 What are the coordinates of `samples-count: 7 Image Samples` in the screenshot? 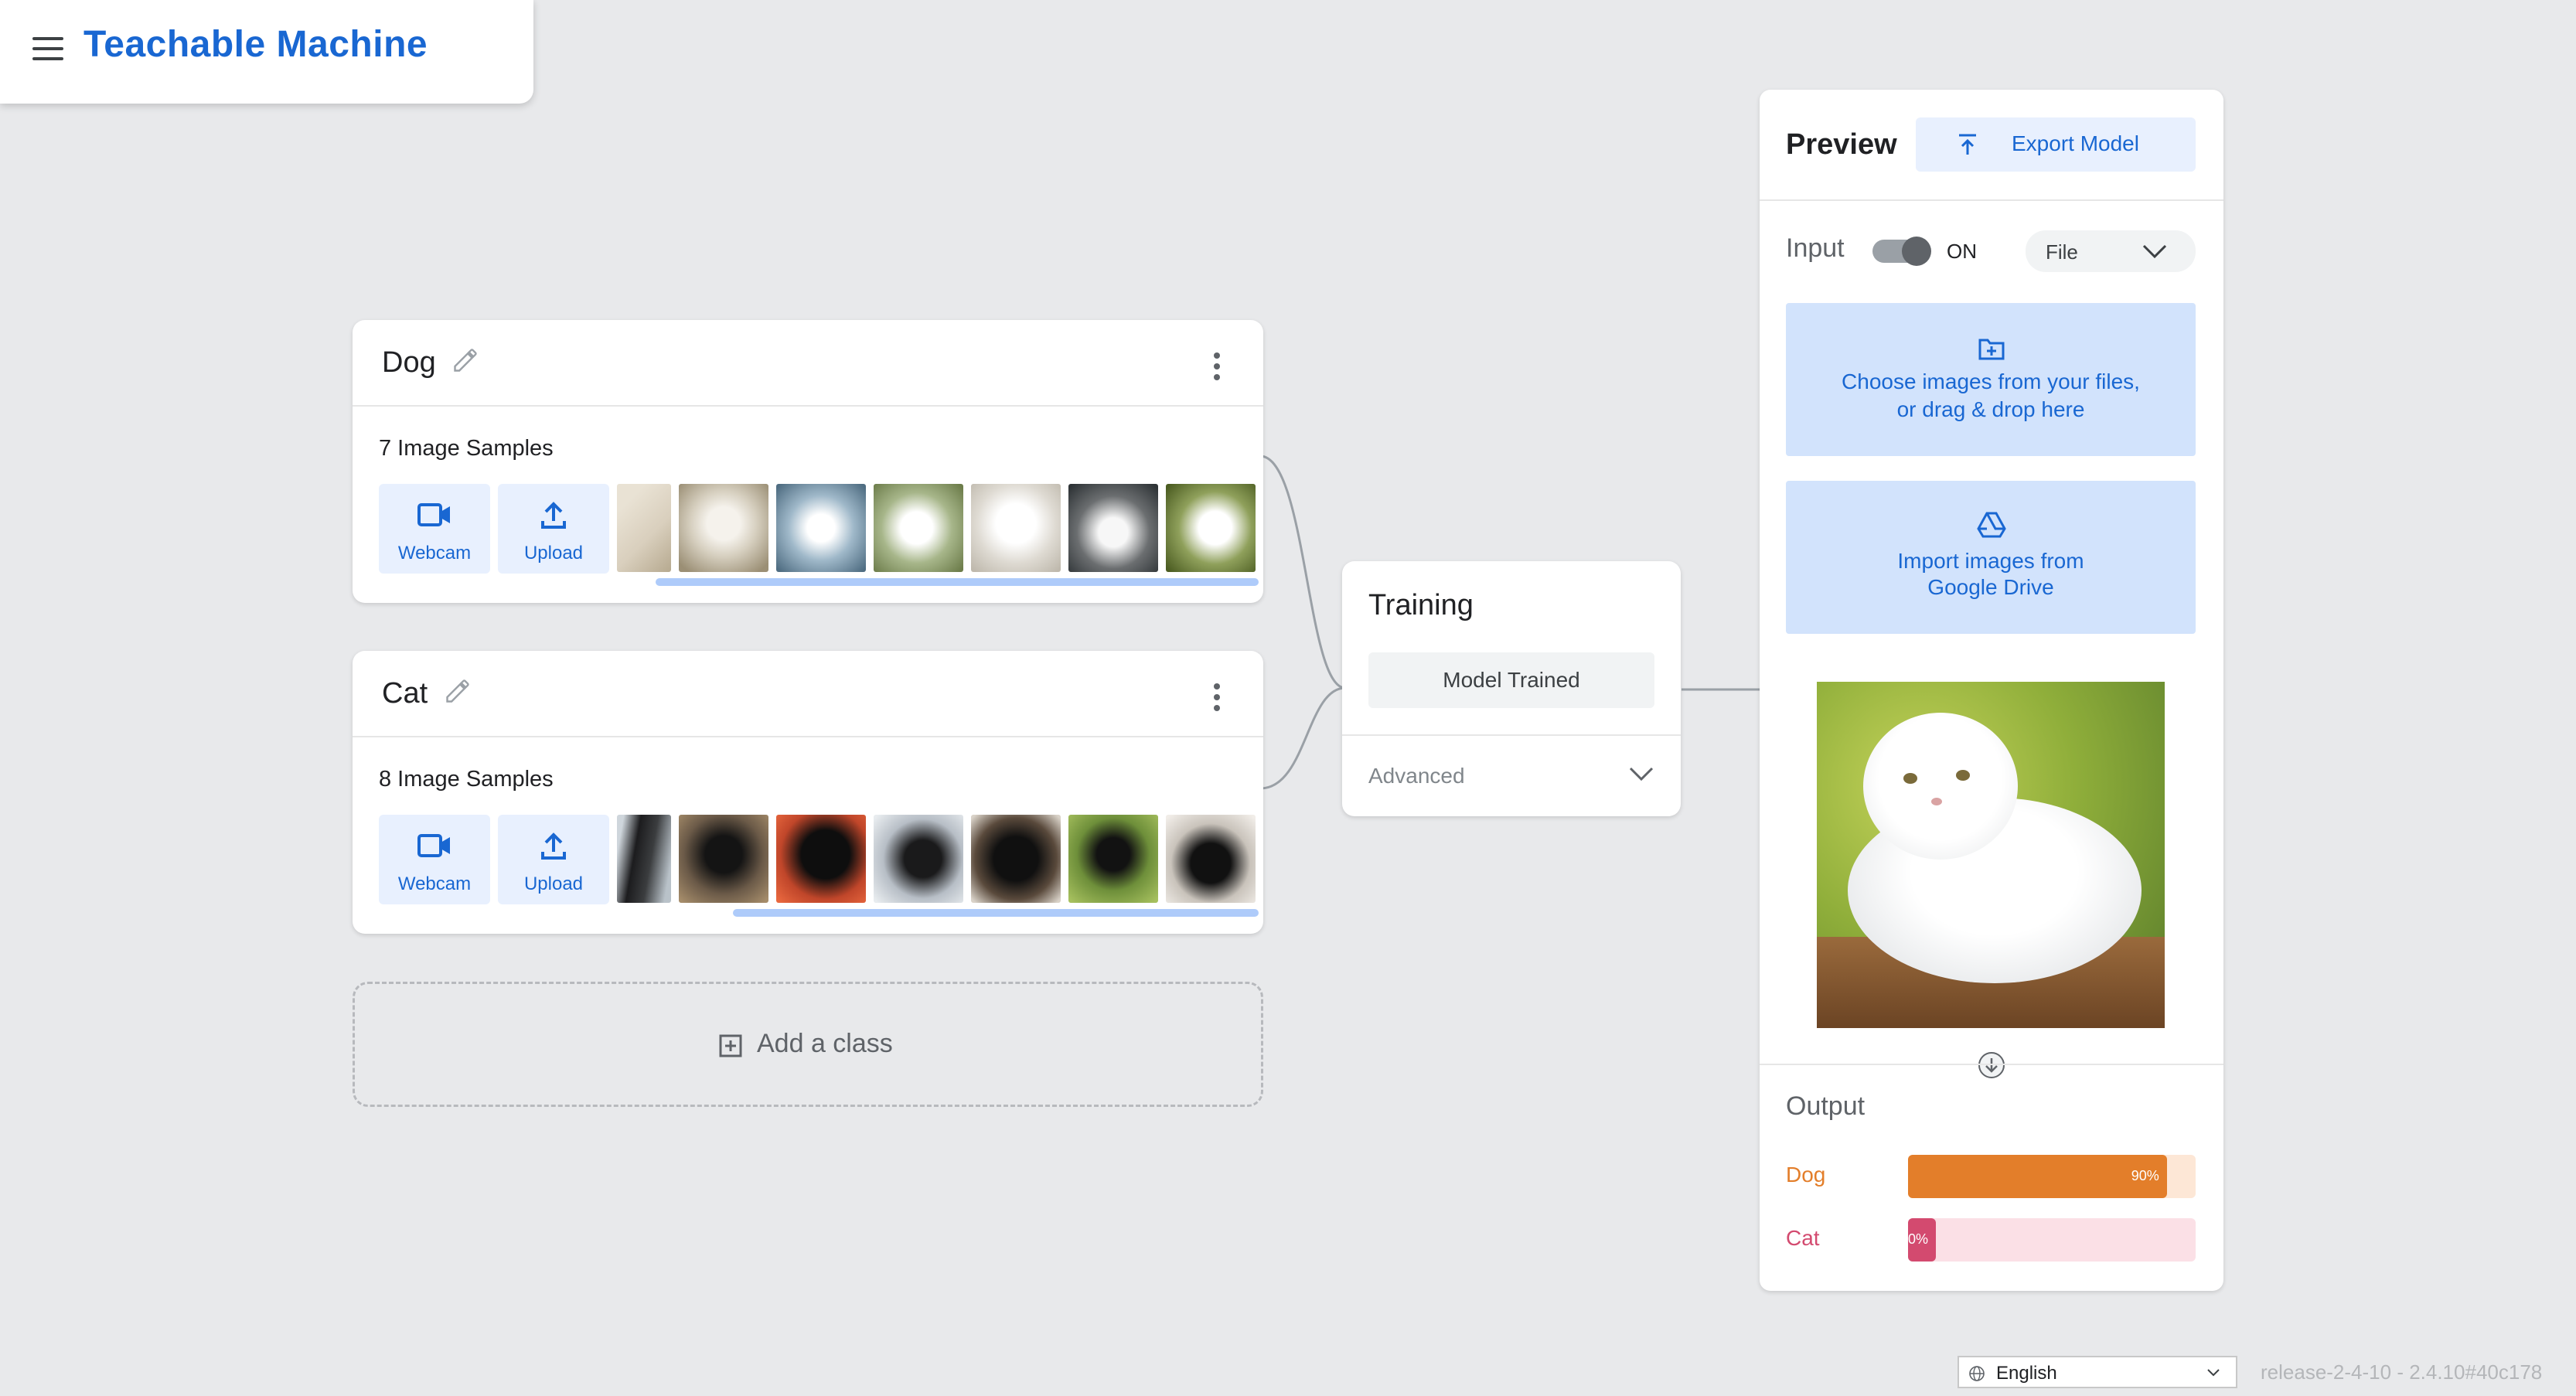 It's located at (466, 448).